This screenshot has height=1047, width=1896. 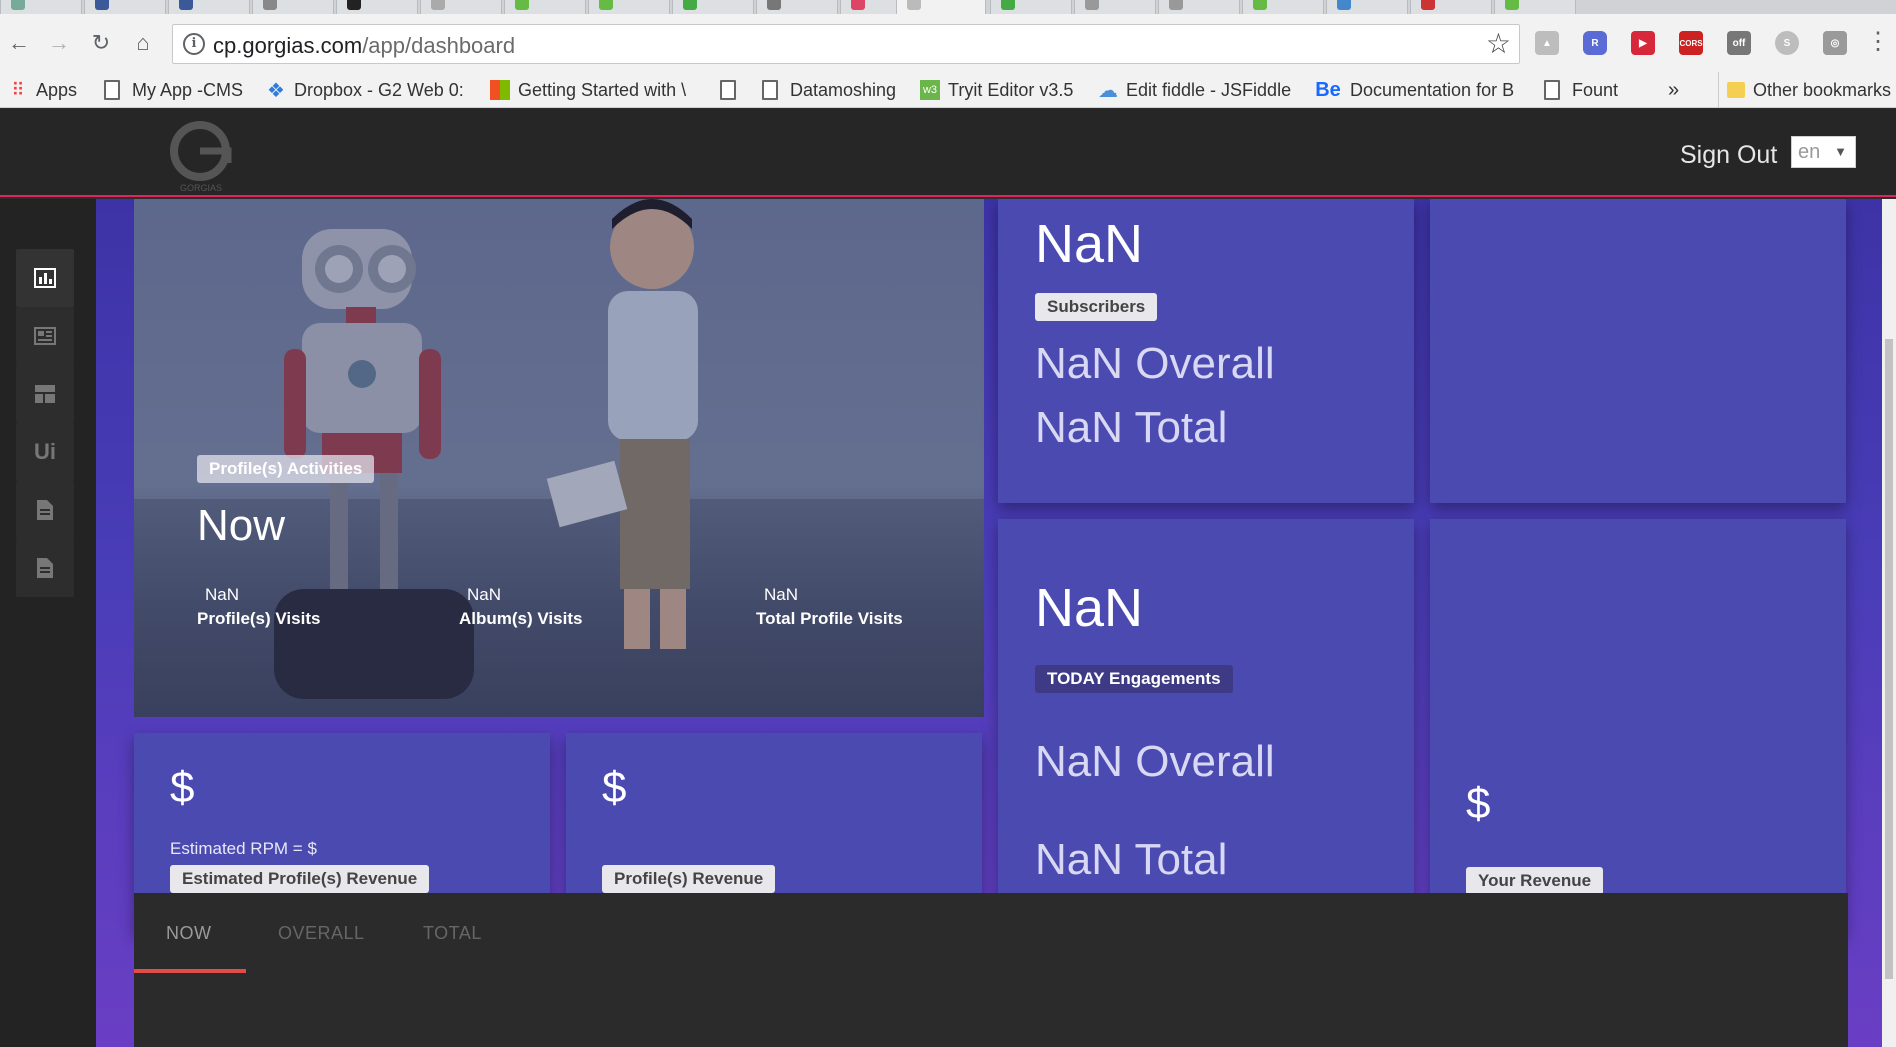 I want to click on forward-icon: →, so click(x=59, y=43).